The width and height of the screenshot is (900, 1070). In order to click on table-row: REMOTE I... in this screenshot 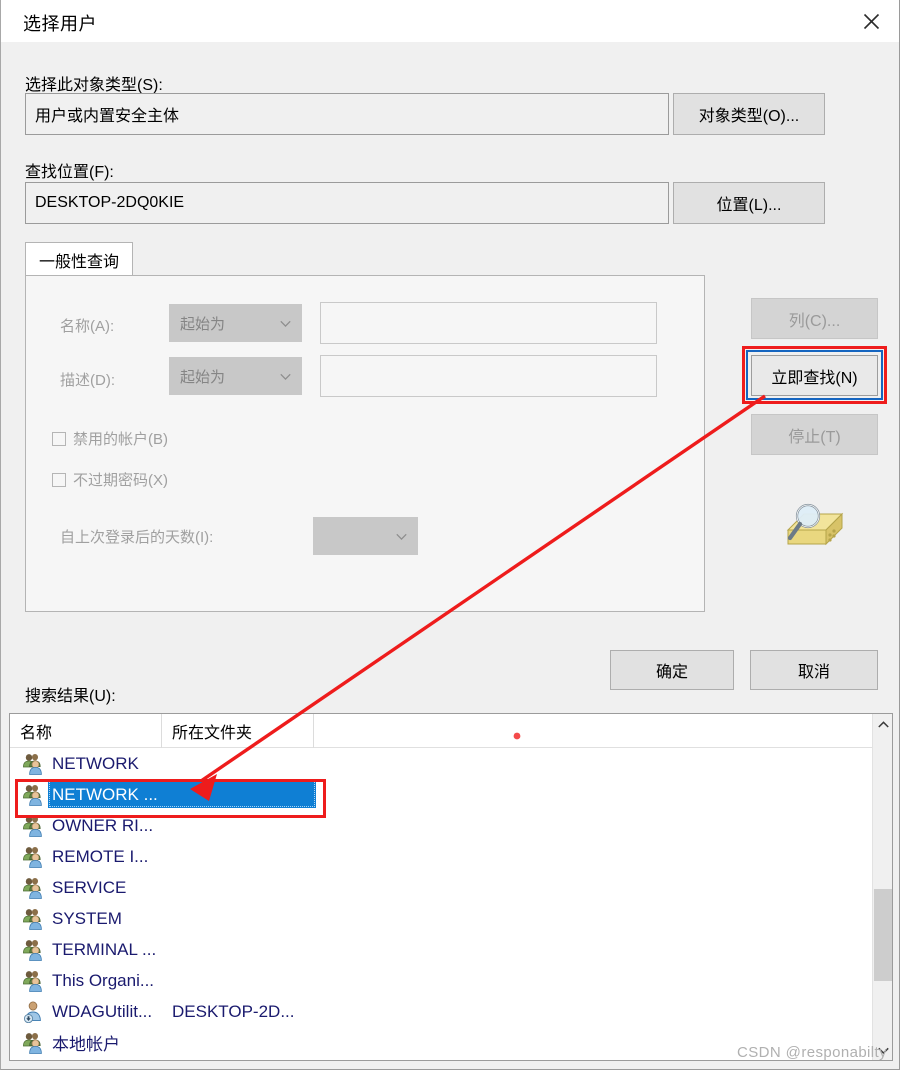, I will do `click(441, 856)`.